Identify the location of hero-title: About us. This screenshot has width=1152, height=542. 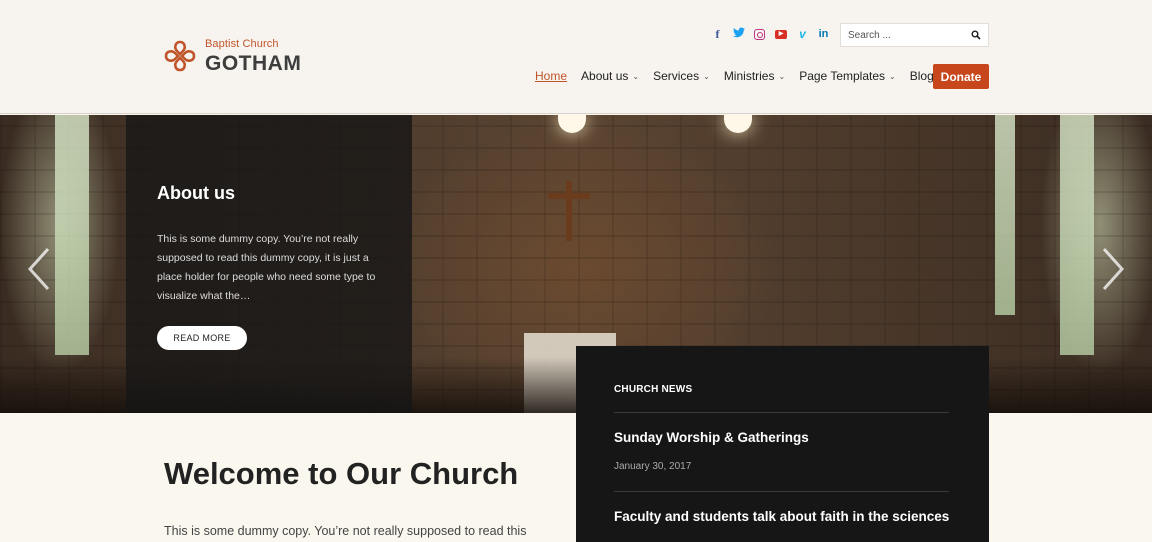
(196, 193).